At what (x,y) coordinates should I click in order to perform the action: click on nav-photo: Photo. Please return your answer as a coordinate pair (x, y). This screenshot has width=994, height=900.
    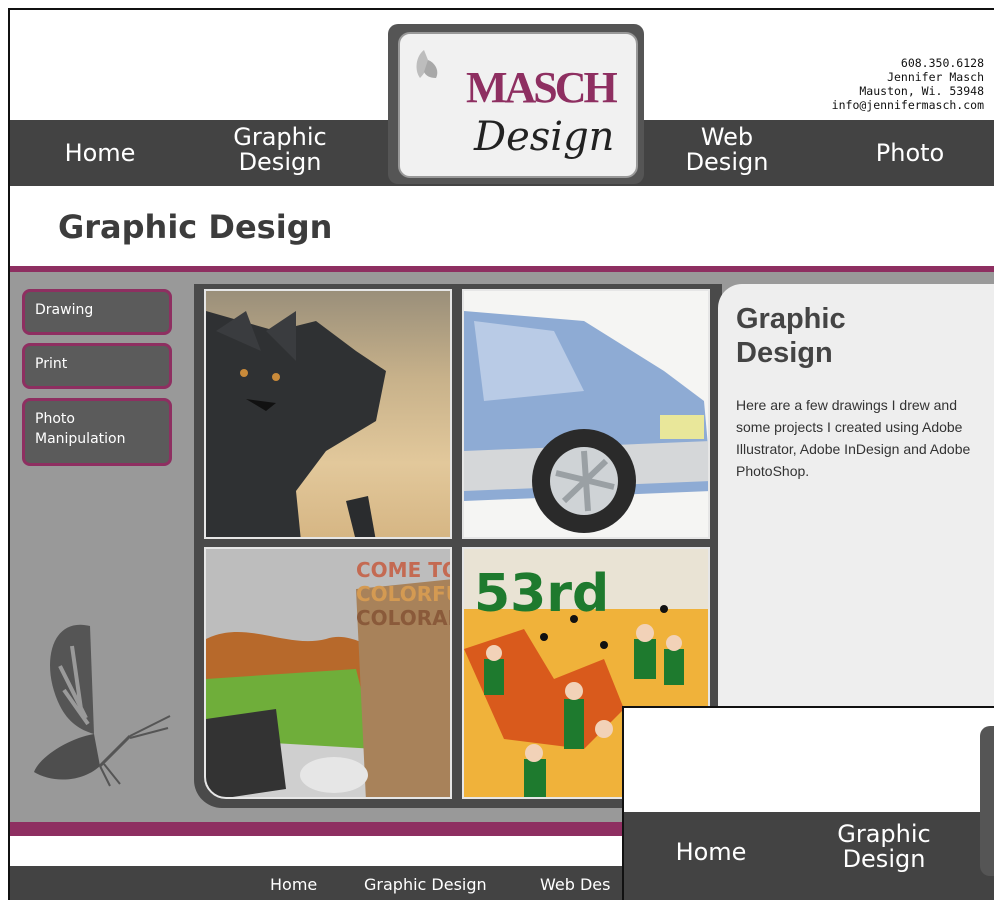
    Looking at the image, I should click on (910, 153).